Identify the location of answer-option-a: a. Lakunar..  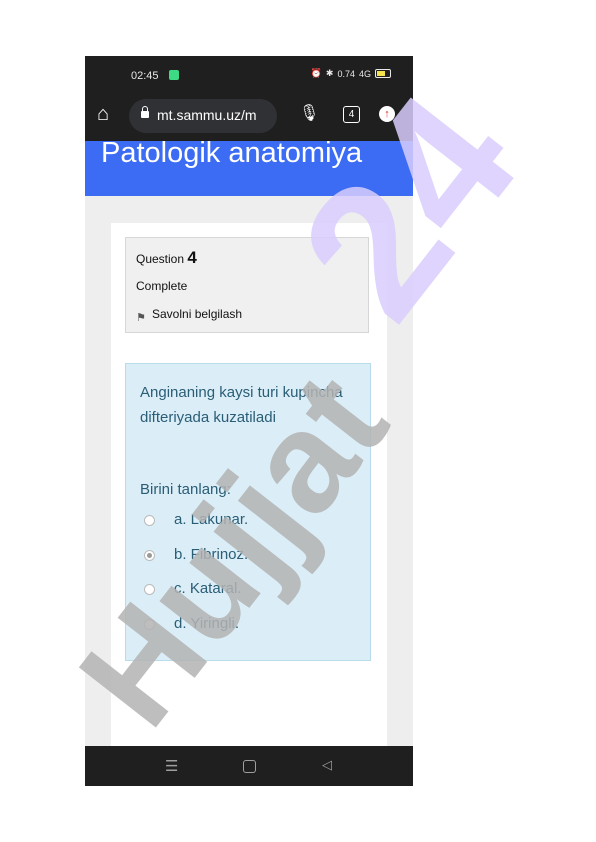
(249, 522).